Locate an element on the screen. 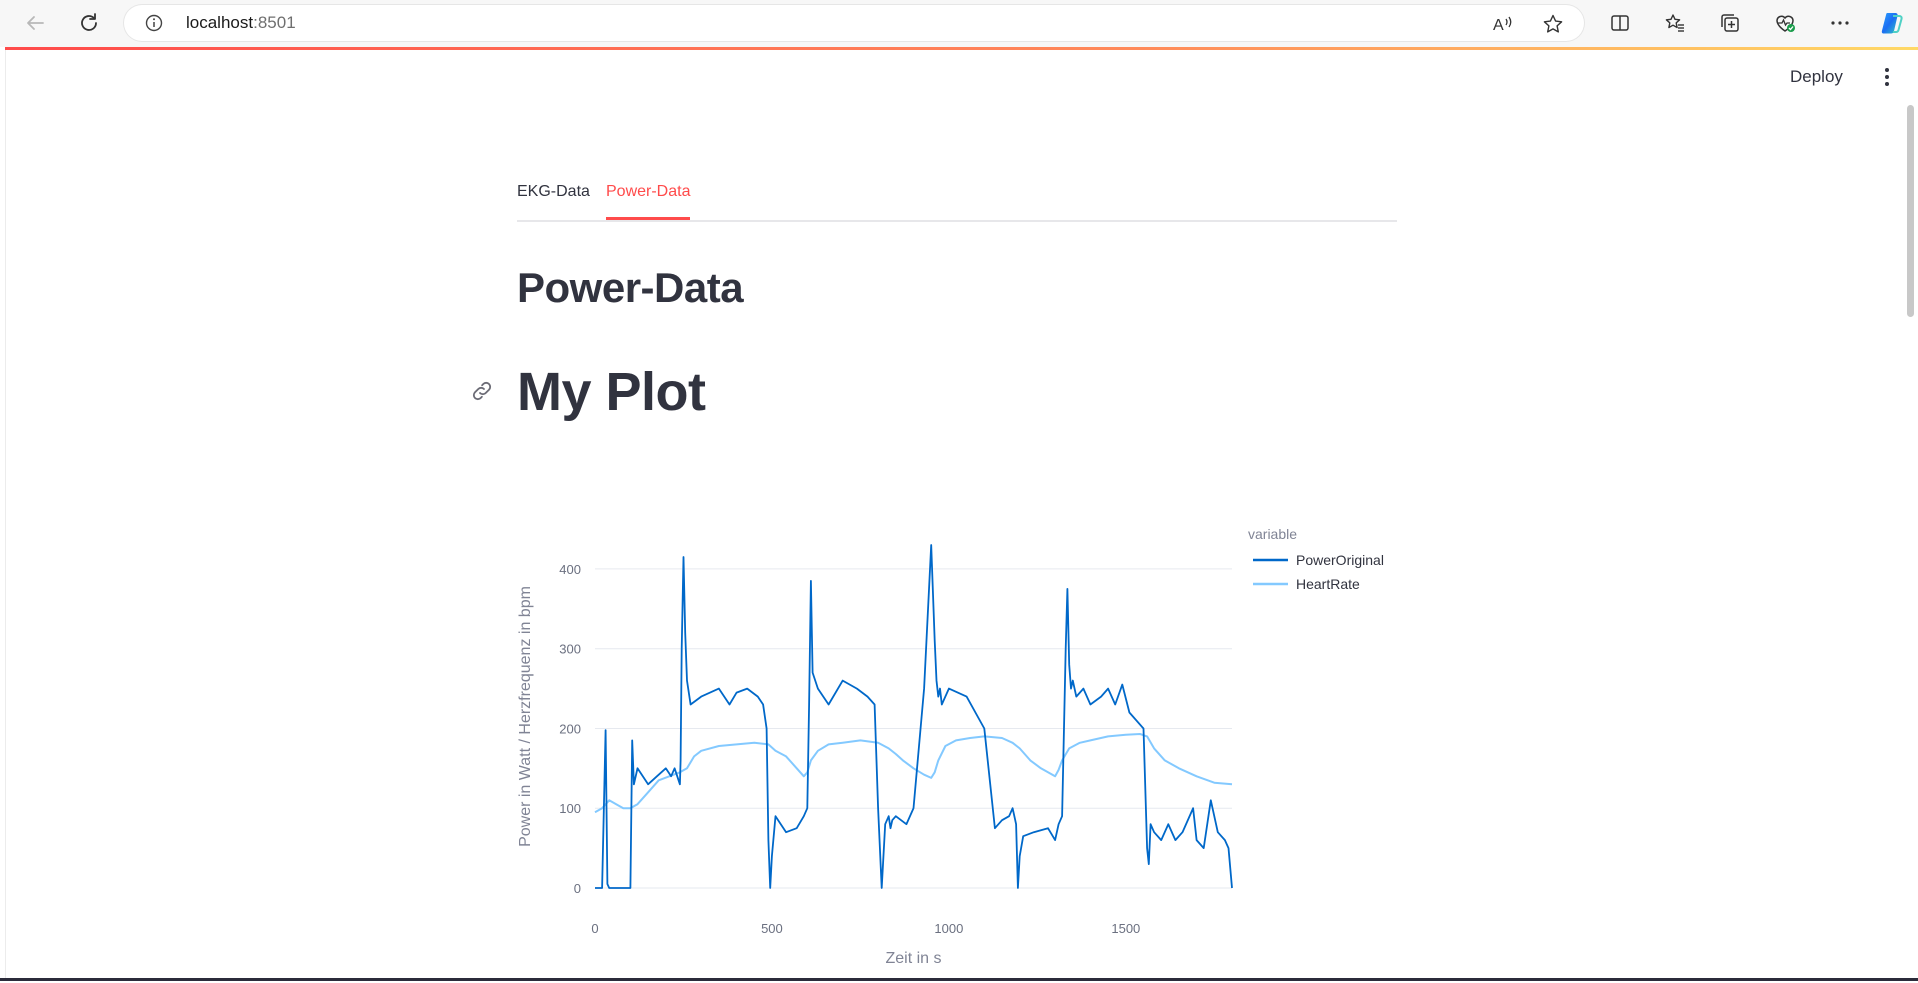  favorite-star-icon is located at coordinates (1553, 24).